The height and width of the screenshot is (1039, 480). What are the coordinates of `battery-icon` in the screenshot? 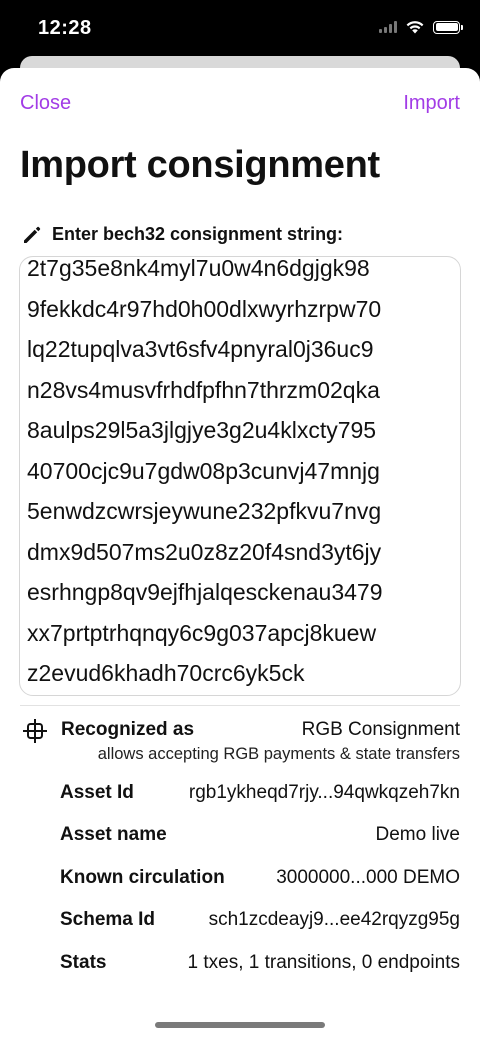 It's located at (448, 27).